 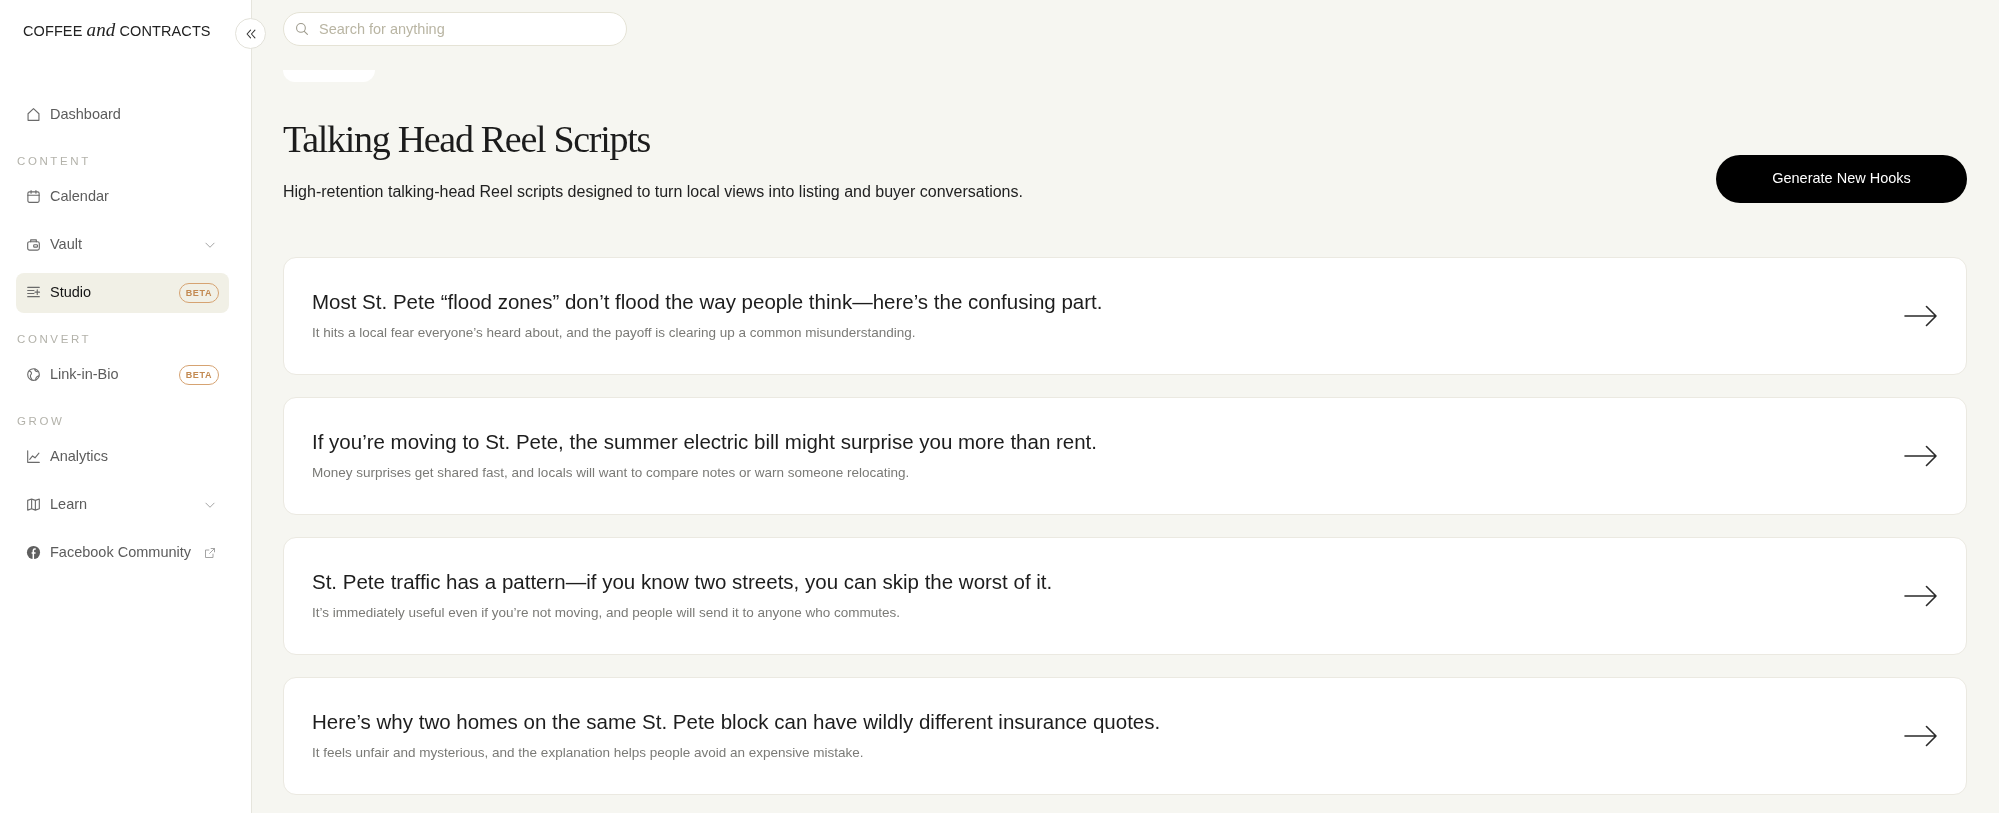 I want to click on wallet-icon, so click(x=33, y=244).